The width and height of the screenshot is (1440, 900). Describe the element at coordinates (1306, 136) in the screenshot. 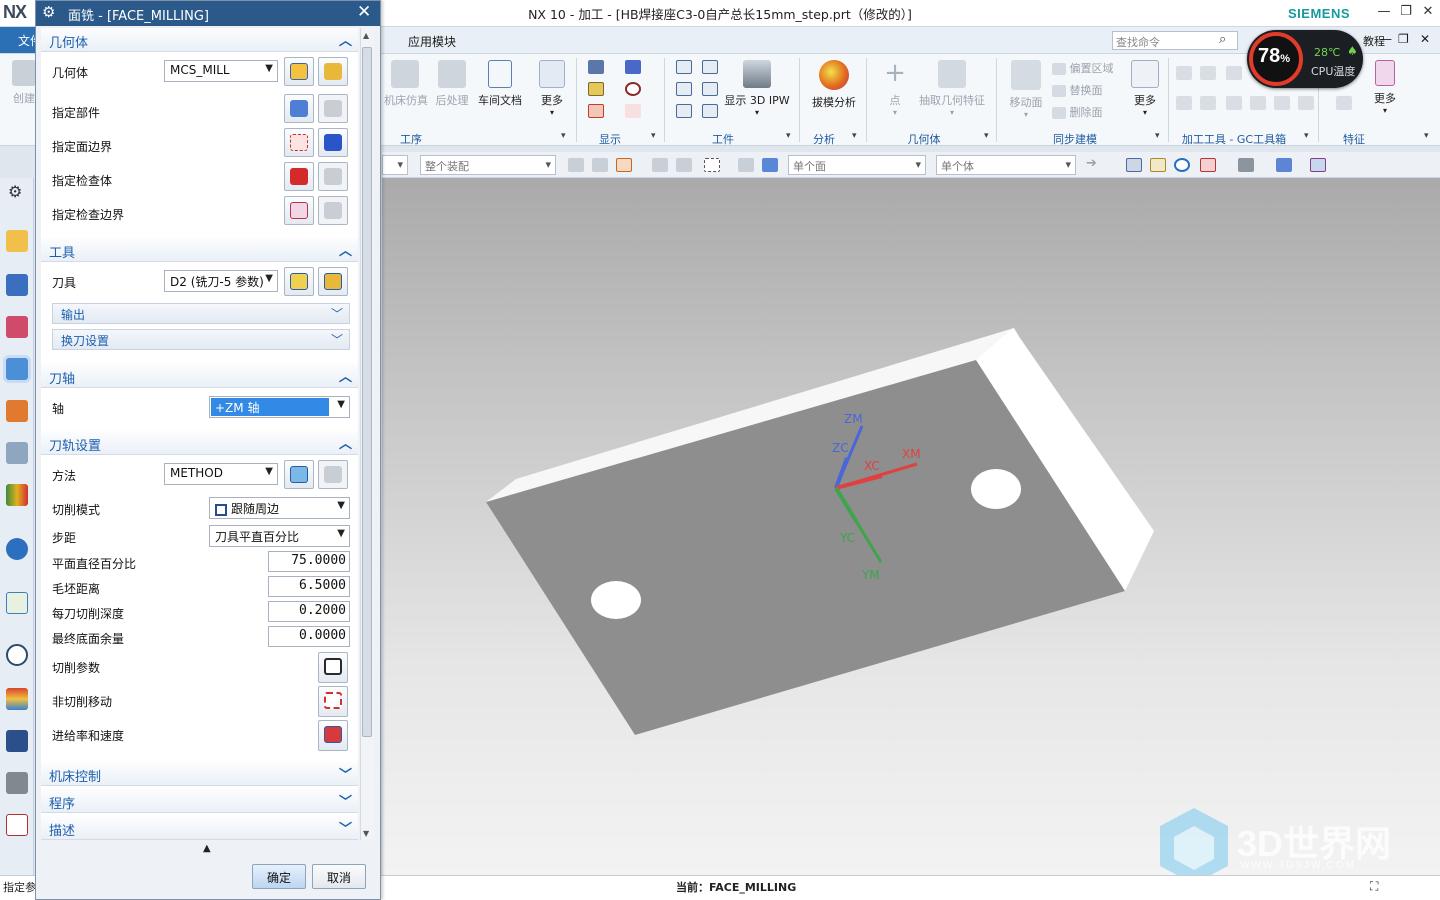

I see `group-gc-tools-expand-icon: ▾` at that location.